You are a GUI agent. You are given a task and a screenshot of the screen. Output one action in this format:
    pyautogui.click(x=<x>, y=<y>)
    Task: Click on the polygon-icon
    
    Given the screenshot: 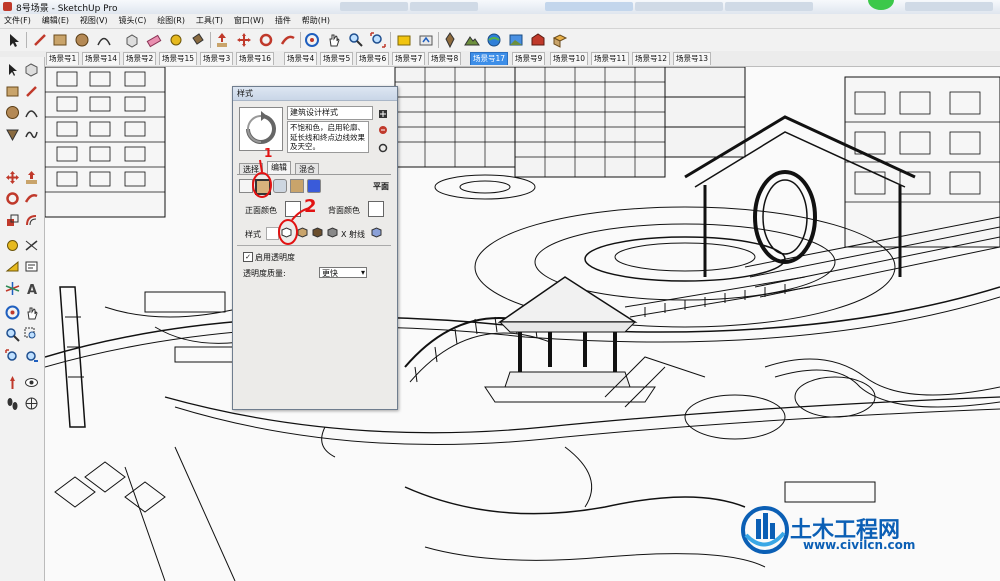 What is the action you would take?
    pyautogui.click(x=12, y=134)
    